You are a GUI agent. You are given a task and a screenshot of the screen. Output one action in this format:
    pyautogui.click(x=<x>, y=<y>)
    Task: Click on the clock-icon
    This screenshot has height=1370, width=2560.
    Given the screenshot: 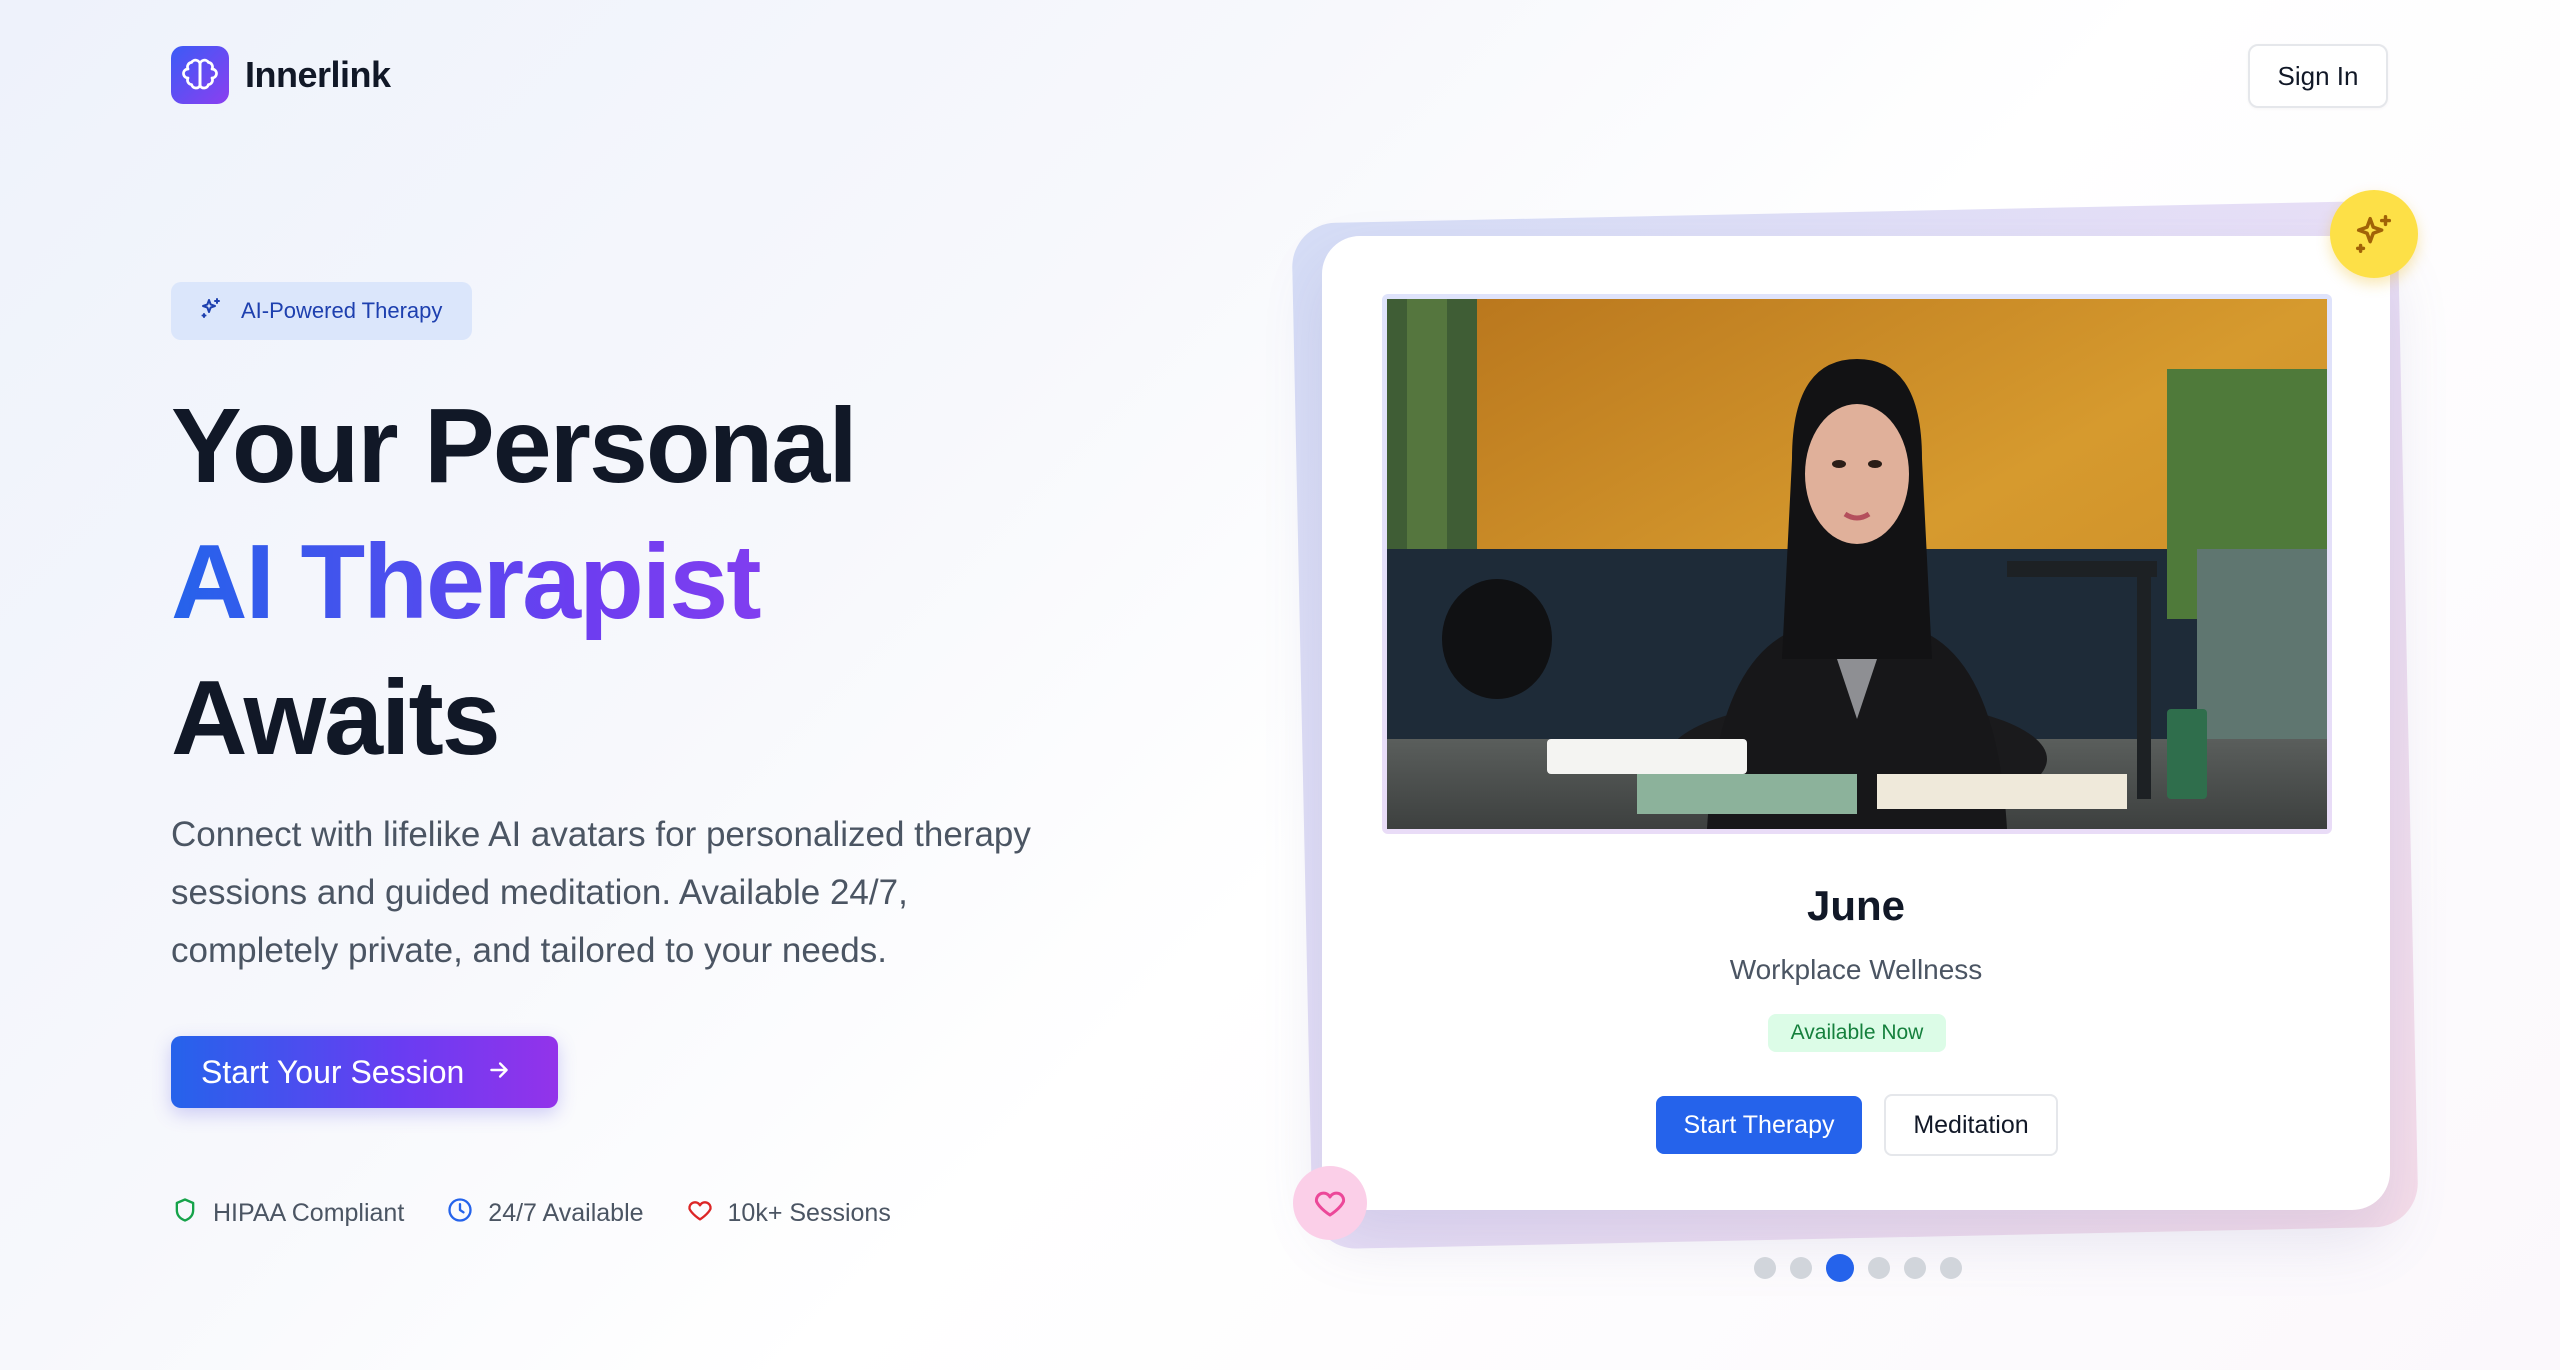 What is the action you would take?
    pyautogui.click(x=460, y=1213)
    